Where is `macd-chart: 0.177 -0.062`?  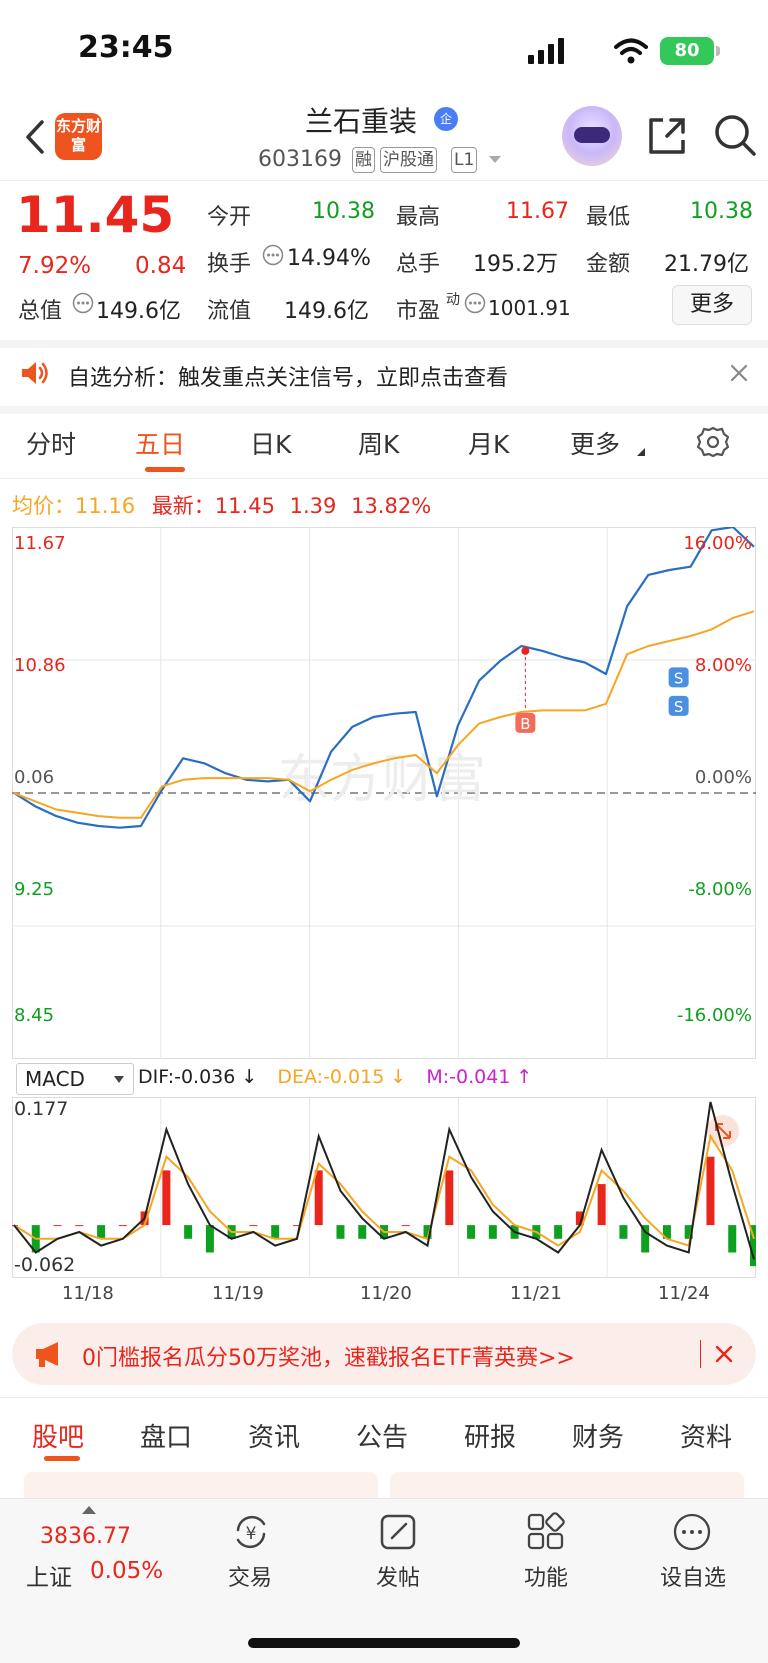
macd-chart: 0.177 -0.062 is located at coordinates (384, 1187).